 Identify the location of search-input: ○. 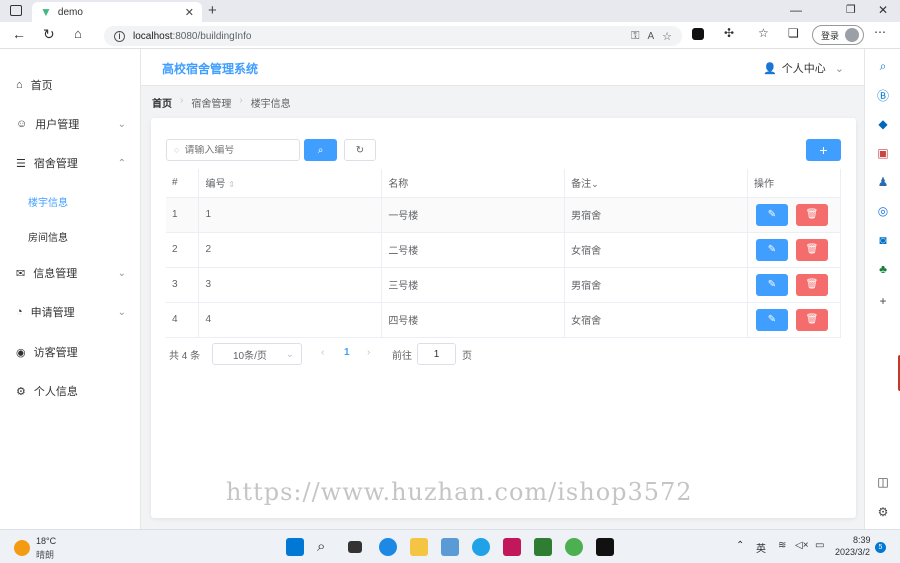
(233, 150).